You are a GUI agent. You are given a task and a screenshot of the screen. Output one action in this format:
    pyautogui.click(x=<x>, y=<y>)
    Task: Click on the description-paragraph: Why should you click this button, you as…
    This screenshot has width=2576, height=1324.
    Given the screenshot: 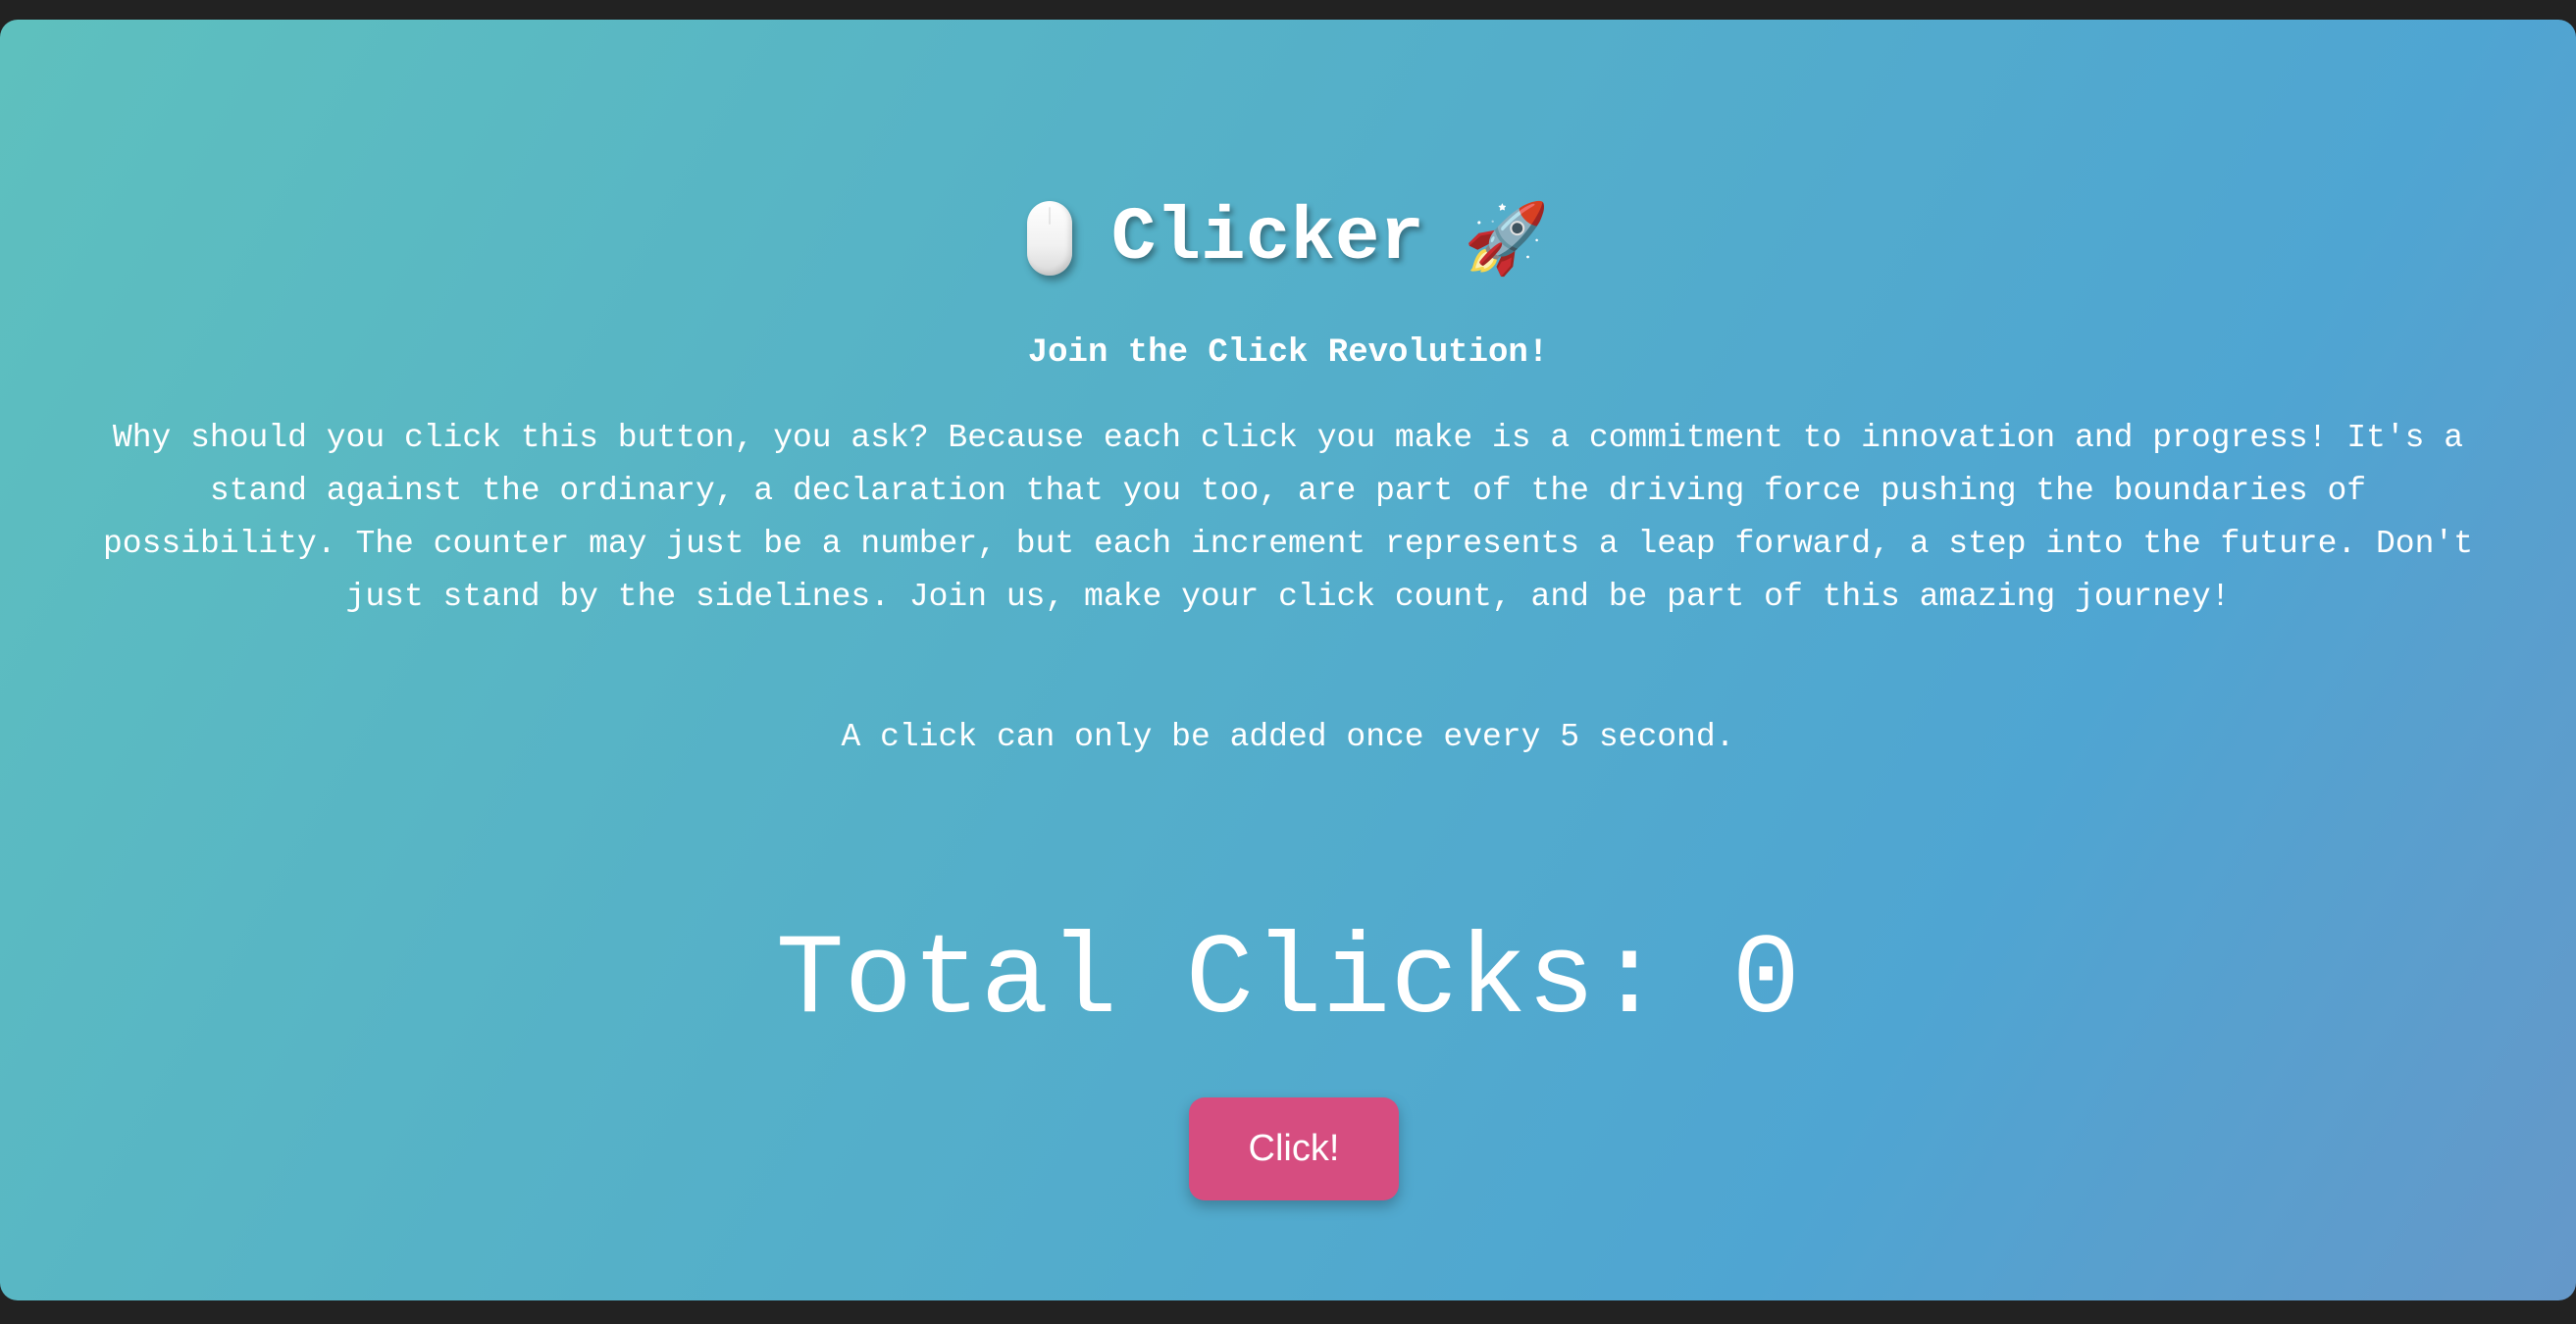 What is the action you would take?
    pyautogui.click(x=1288, y=517)
    